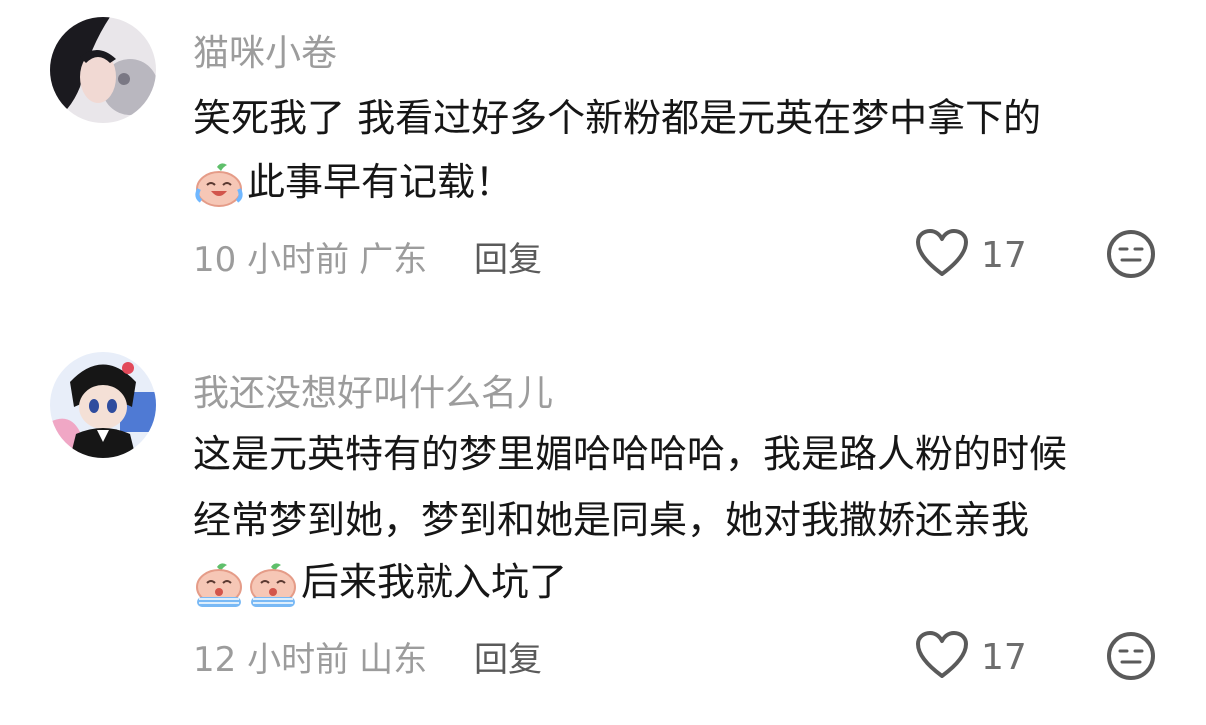 This screenshot has width=1206, height=725. Describe the element at coordinates (380, 182) in the screenshot. I see `comment-text-segment: 此事早有记载！` at that location.